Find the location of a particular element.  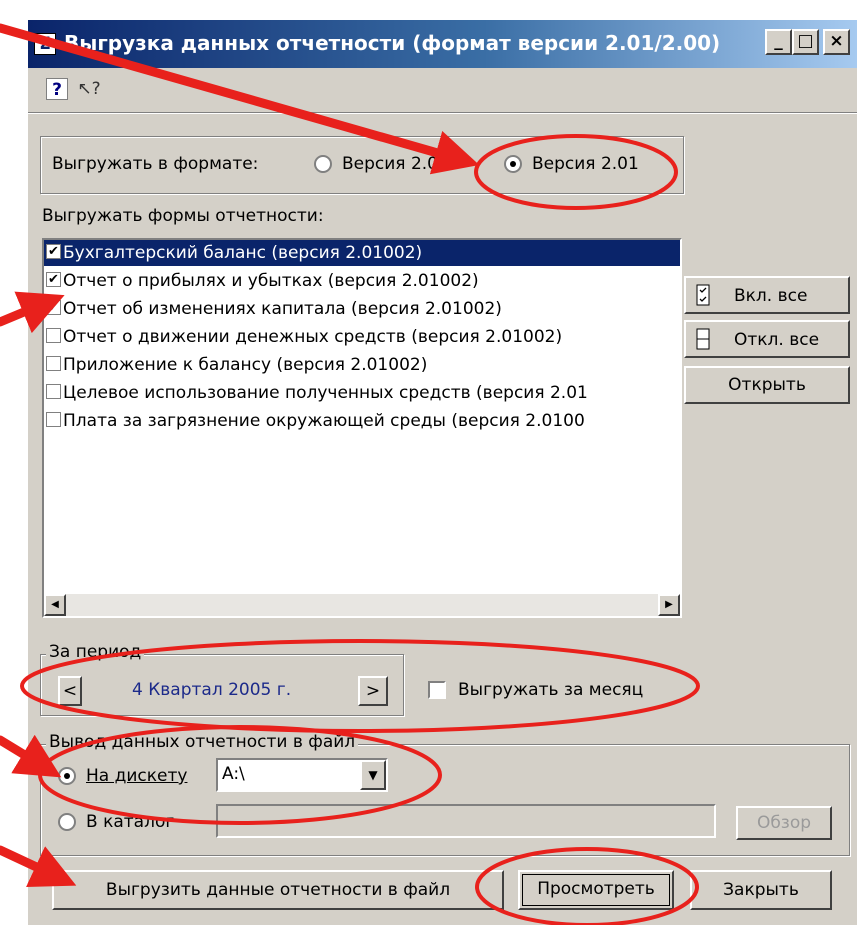

list-item-label: Приложение к балансу (версия 2.01002) is located at coordinates (245, 365).